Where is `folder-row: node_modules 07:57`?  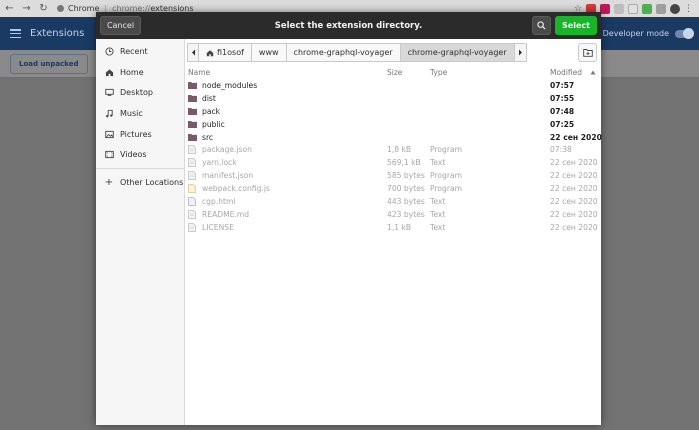
folder-row: node_modules 07:57 is located at coordinates (393, 85).